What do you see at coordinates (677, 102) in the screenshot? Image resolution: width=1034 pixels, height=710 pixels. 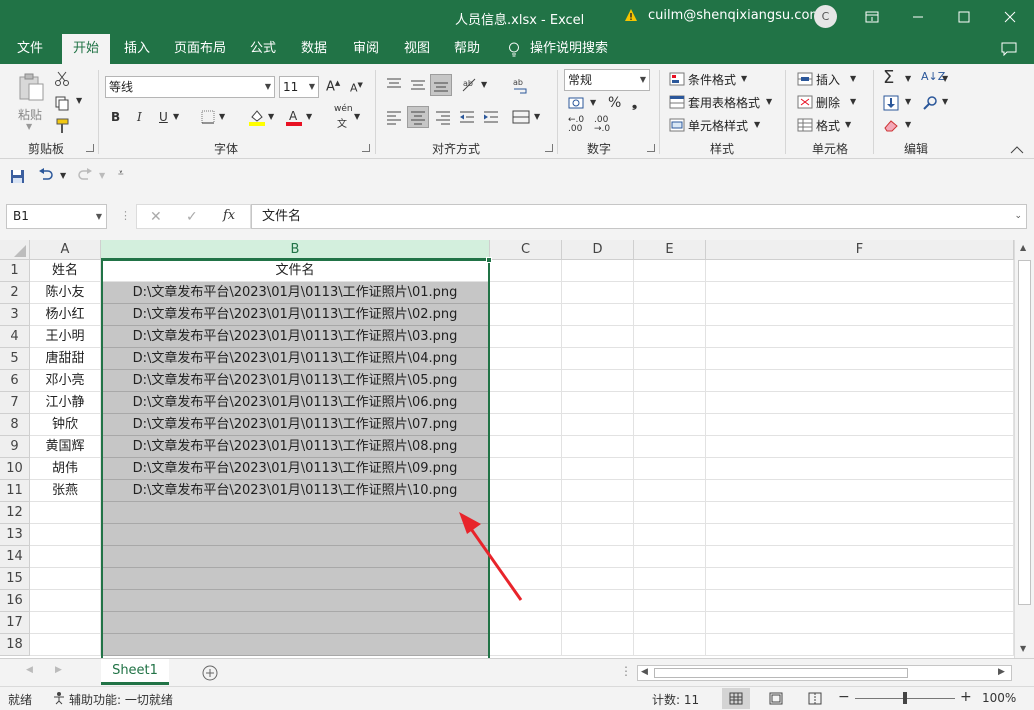 I see `format-as-table-icon` at bounding box center [677, 102].